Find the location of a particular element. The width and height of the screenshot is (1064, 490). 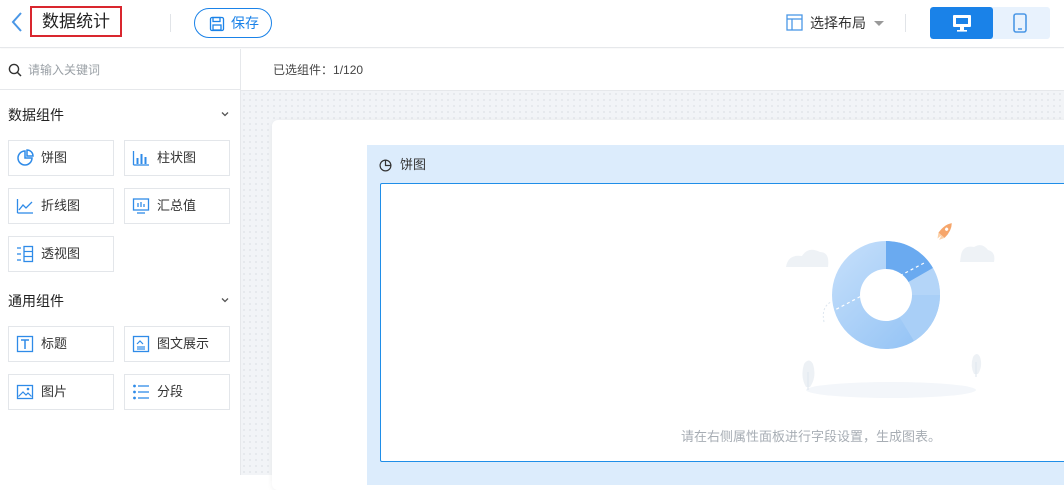

device-toggle is located at coordinates (990, 23).